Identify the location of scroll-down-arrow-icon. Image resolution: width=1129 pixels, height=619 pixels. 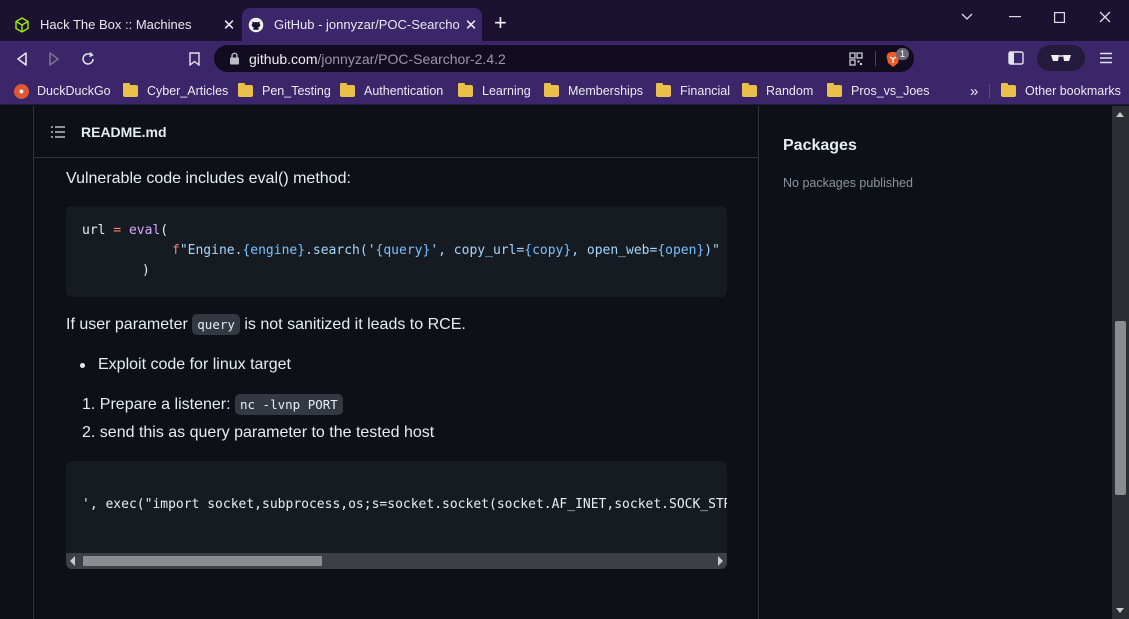
(1120, 610).